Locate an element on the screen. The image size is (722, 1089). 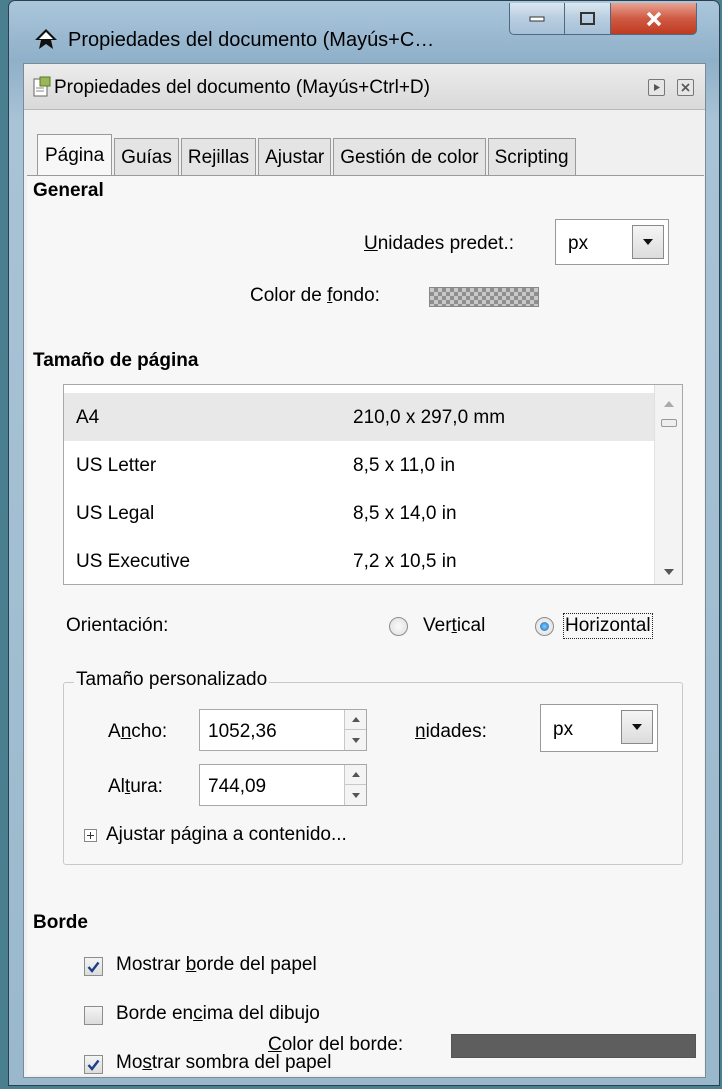
show-border-checkbox is located at coordinates (93, 966).